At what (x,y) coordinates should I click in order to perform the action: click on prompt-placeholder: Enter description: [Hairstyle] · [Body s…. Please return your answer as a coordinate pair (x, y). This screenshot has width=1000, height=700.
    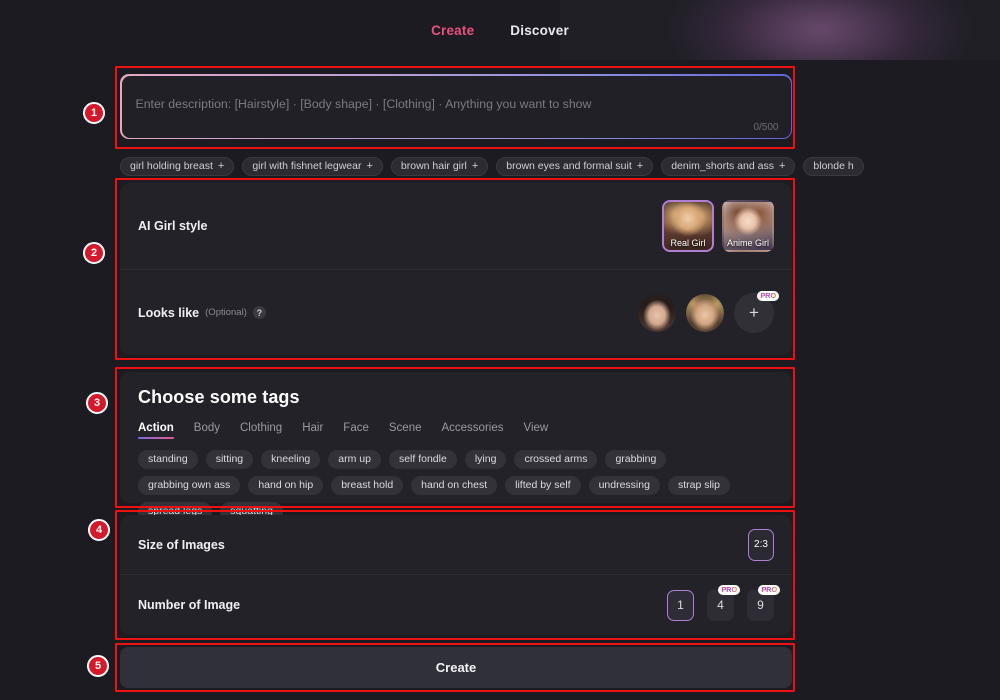
    Looking at the image, I should click on (363, 103).